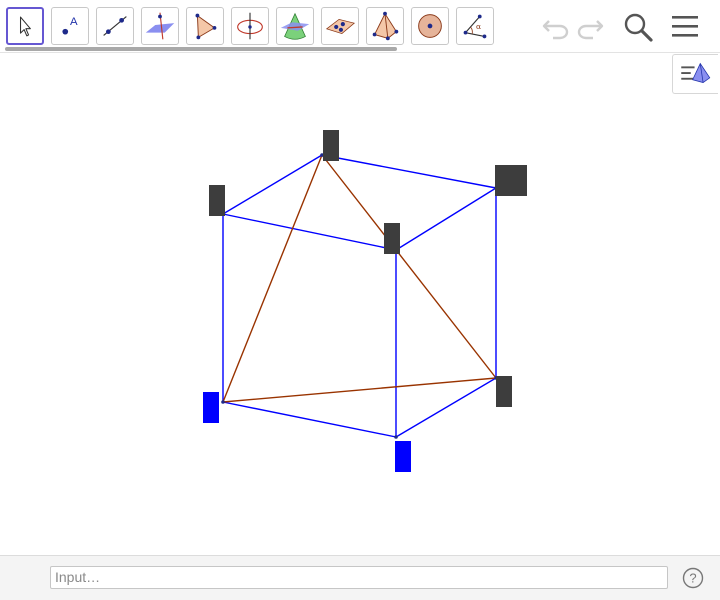 This screenshot has width=720, height=600. I want to click on help-icon: ?, so click(693, 578).